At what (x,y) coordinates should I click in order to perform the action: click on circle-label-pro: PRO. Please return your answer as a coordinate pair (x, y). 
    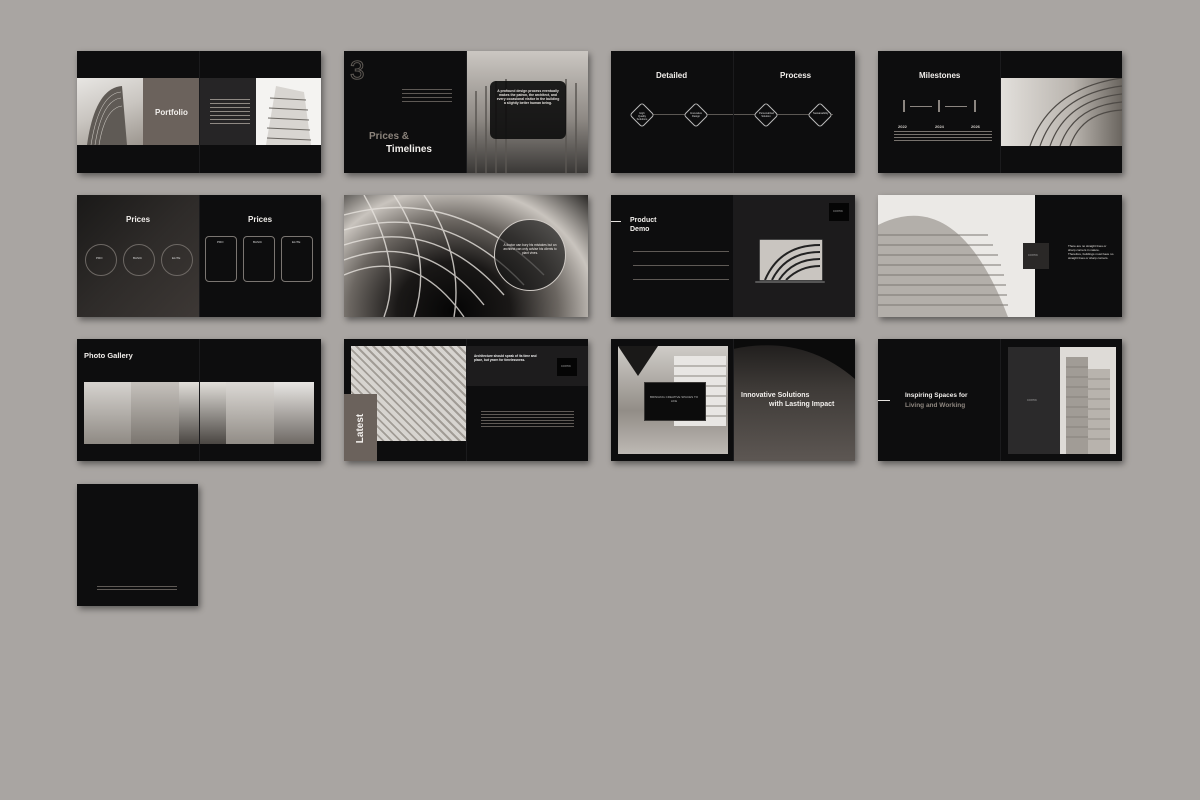
    Looking at the image, I should click on (99, 258).